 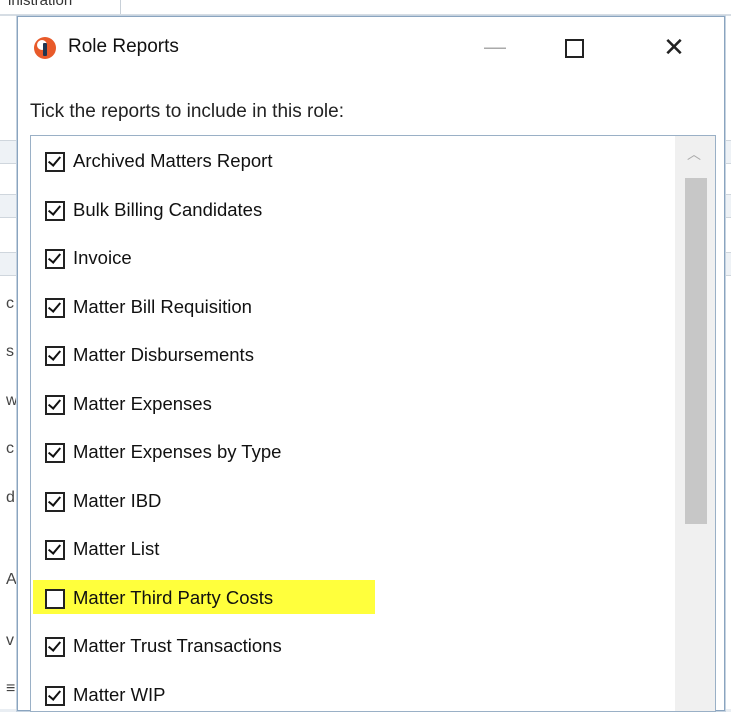 I want to click on background-glyph: A, so click(x=11, y=580).